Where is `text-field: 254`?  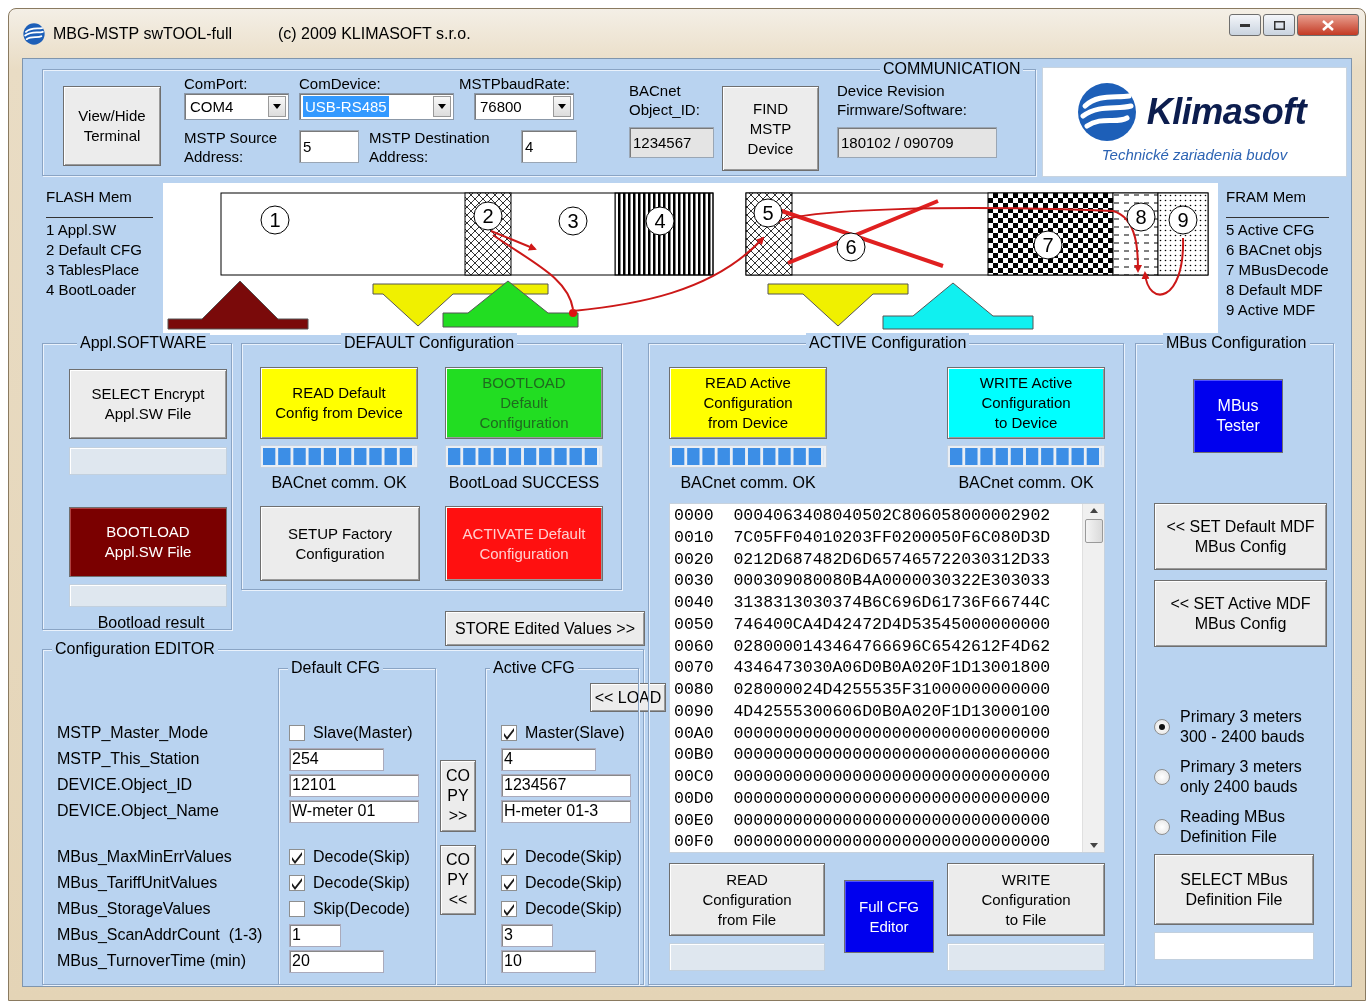
text-field: 254 is located at coordinates (336, 759).